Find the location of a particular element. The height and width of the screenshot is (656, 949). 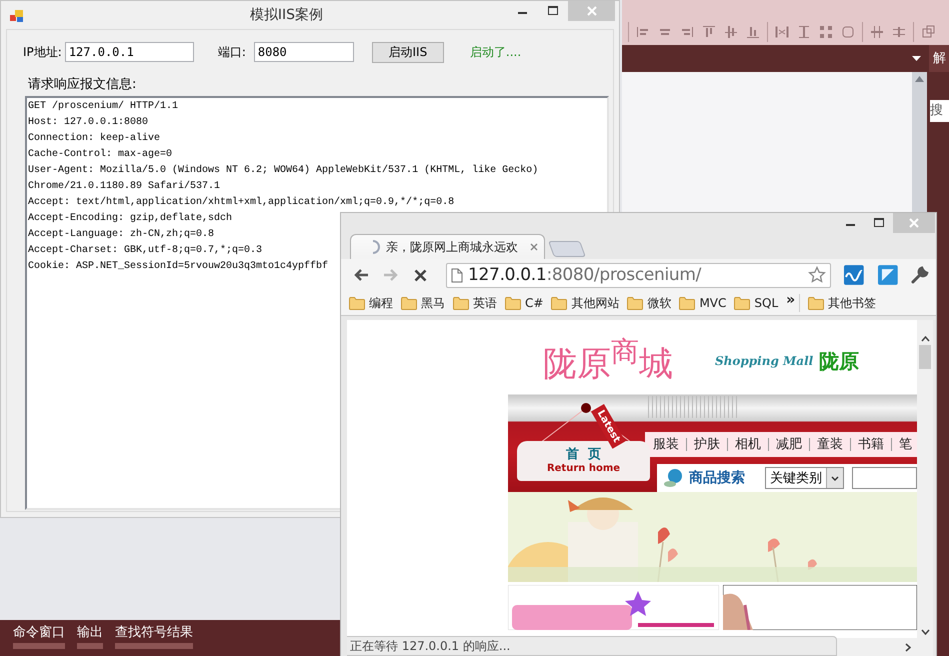

search-field: 搜 is located at coordinates (939, 111).